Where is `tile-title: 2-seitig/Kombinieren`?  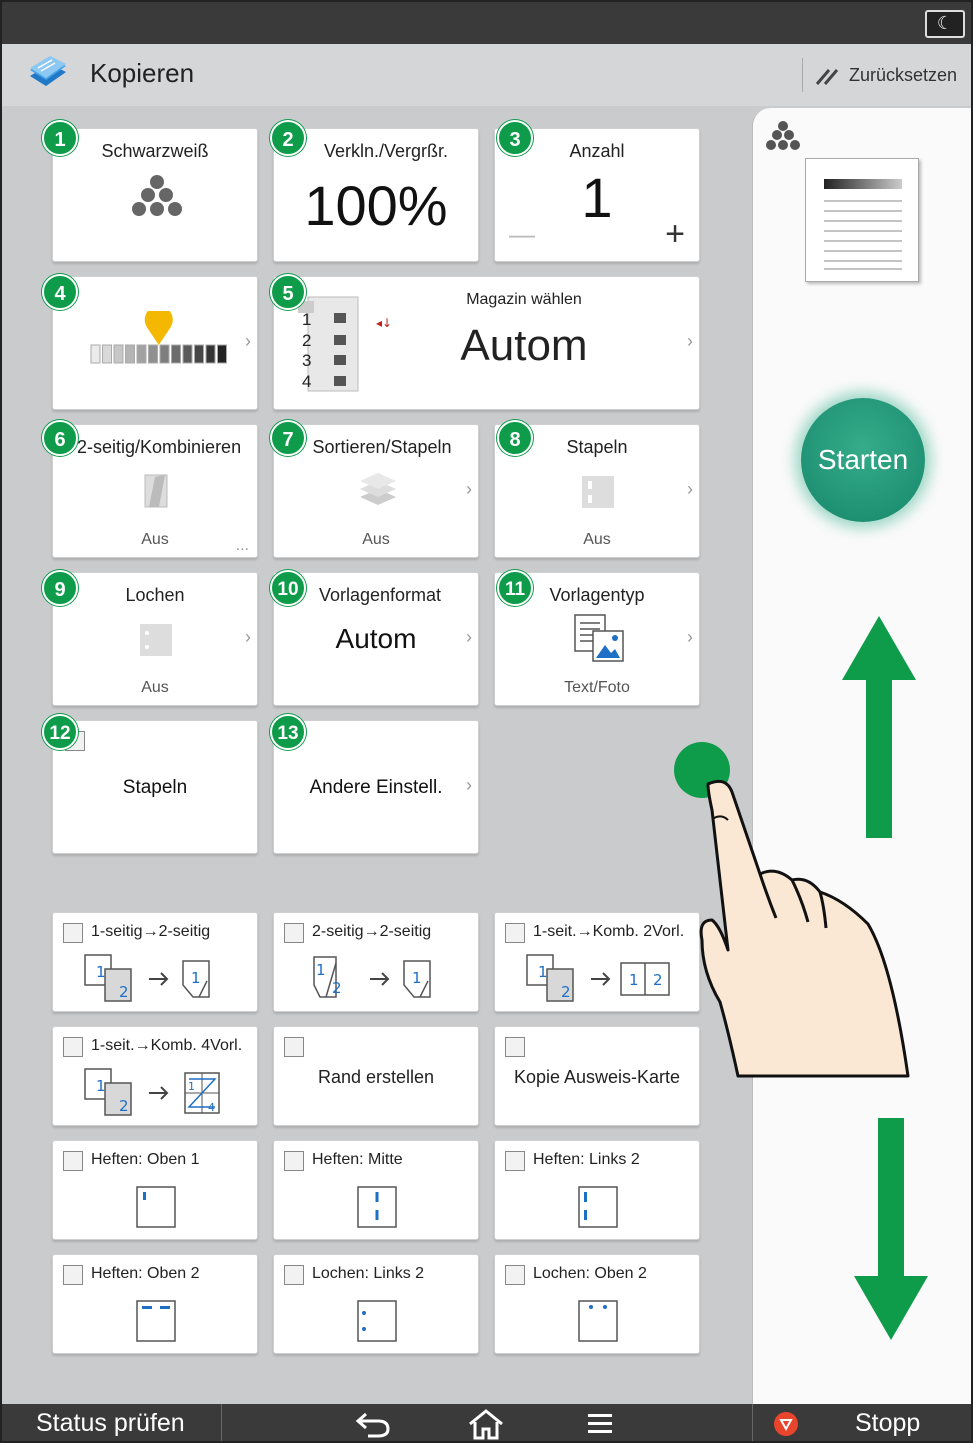 tile-title: 2-seitig/Kombinieren is located at coordinates (159, 447).